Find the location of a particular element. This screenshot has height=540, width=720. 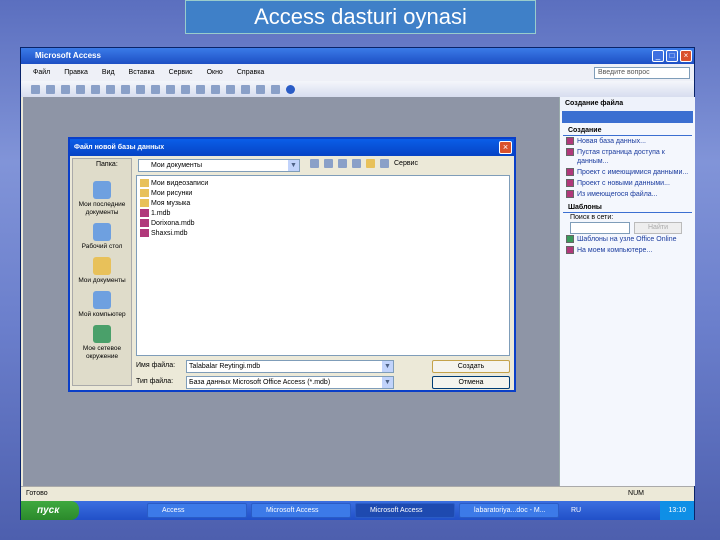

paste-icon is located at coordinates (170, 89).